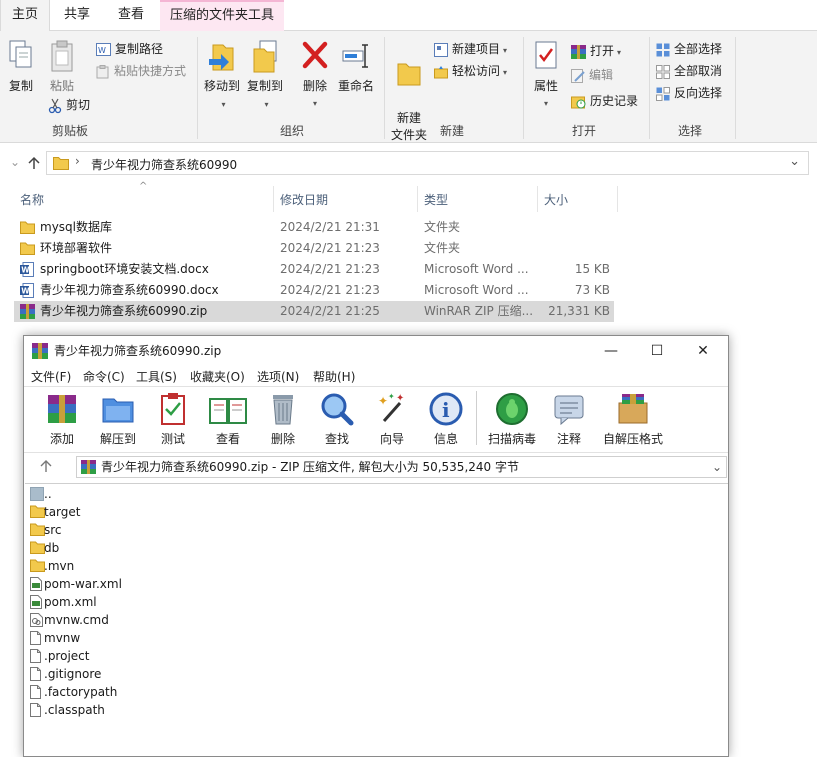  What do you see at coordinates (611, 351) in the screenshot?
I see `minimize-button: —` at bounding box center [611, 351].